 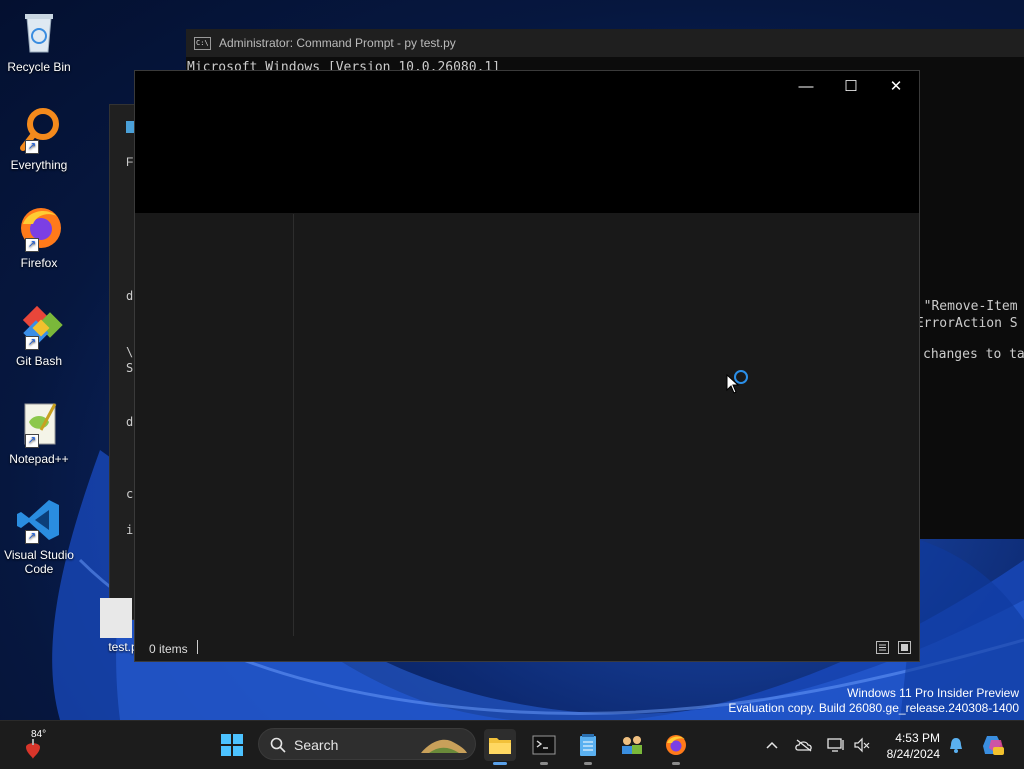 What do you see at coordinates (973, 354) in the screenshot?
I see `cmd-line: changes to ta` at bounding box center [973, 354].